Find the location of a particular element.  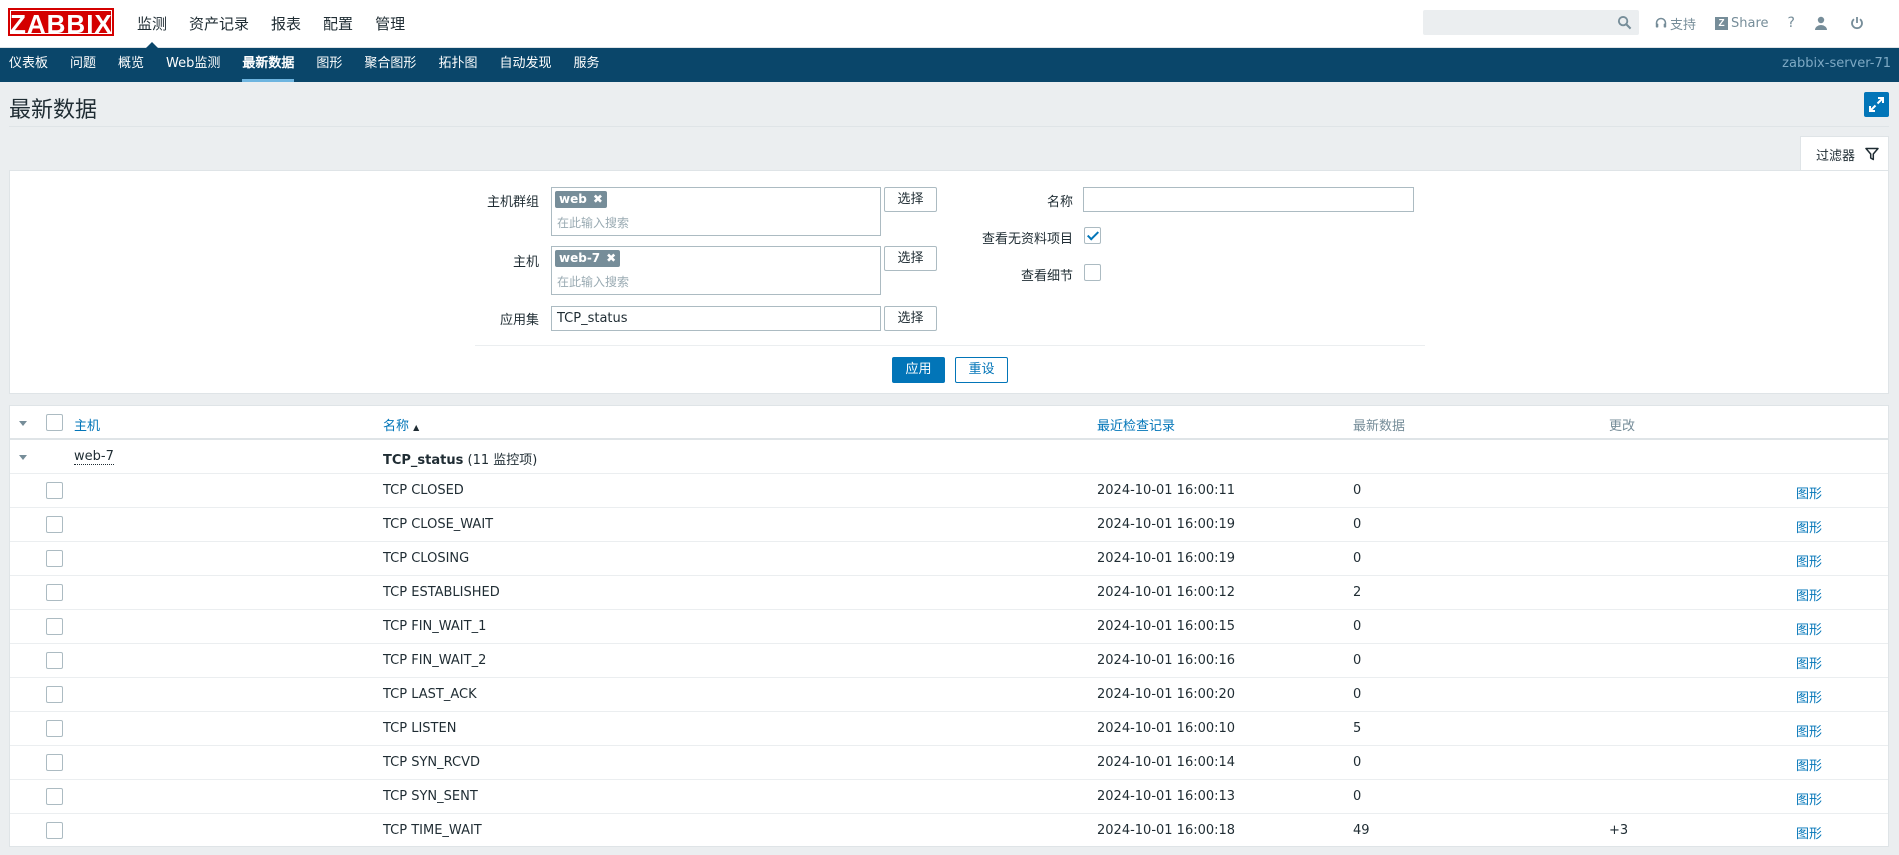

application-select-button: 选择 is located at coordinates (910, 318).